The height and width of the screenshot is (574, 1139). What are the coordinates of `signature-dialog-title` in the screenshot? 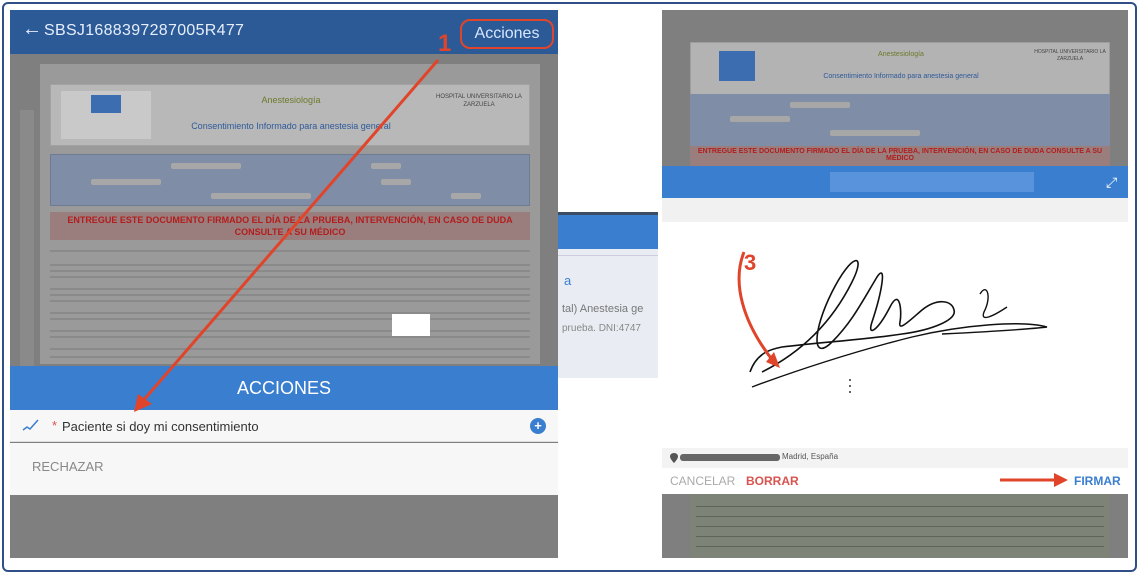 It's located at (932, 182).